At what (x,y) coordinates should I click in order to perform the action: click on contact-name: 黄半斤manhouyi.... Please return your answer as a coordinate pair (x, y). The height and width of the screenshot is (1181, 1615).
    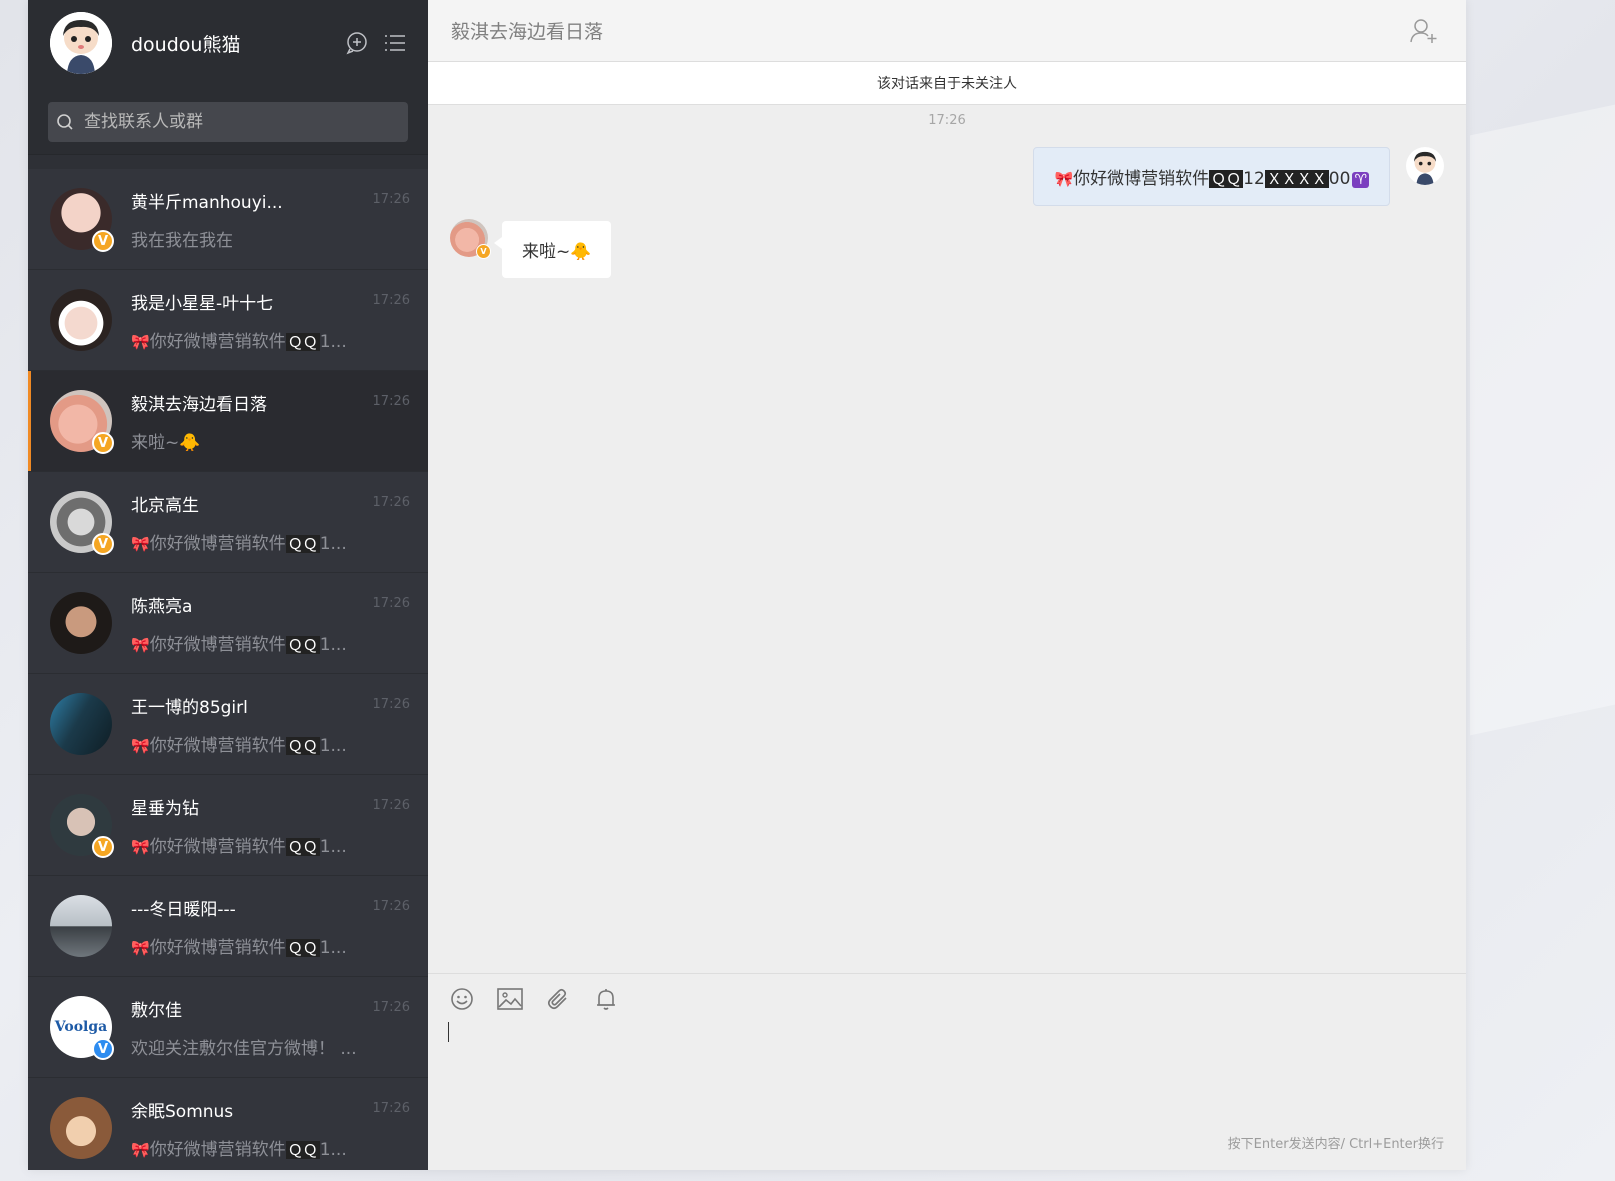
    Looking at the image, I should click on (207, 203).